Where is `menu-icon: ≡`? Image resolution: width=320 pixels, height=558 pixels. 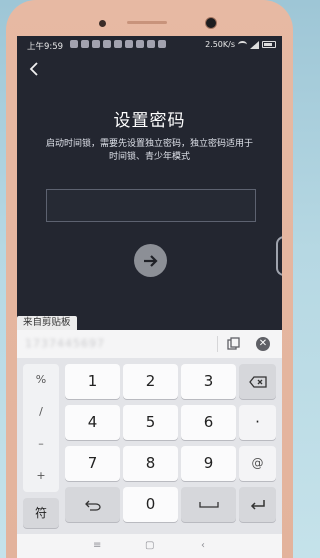 menu-icon: ≡ is located at coordinates (97, 545).